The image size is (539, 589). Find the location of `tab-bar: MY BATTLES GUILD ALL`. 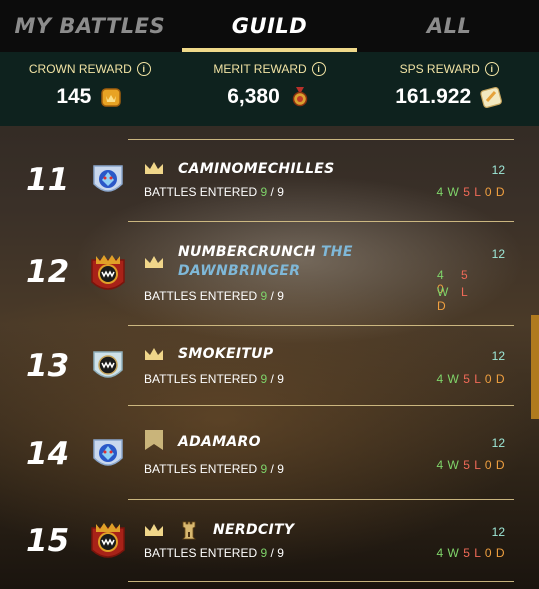

tab-bar: MY BATTLES GUILD ALL is located at coordinates (269, 26).